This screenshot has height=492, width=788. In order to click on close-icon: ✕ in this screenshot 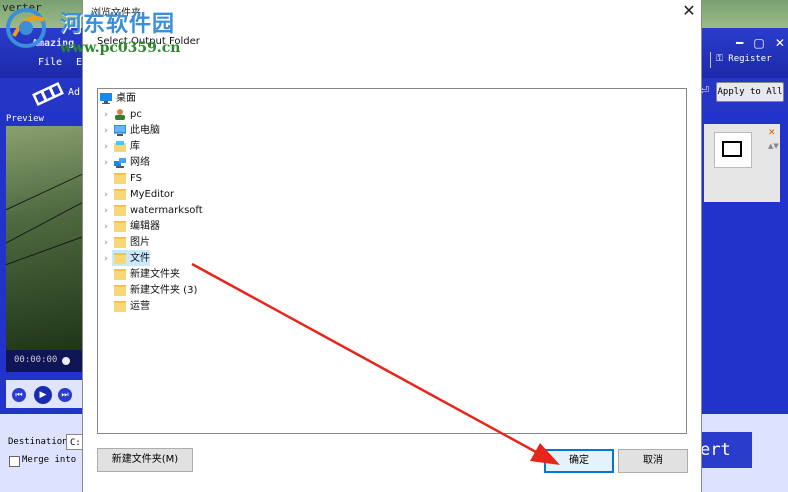, I will do `click(689, 11)`.